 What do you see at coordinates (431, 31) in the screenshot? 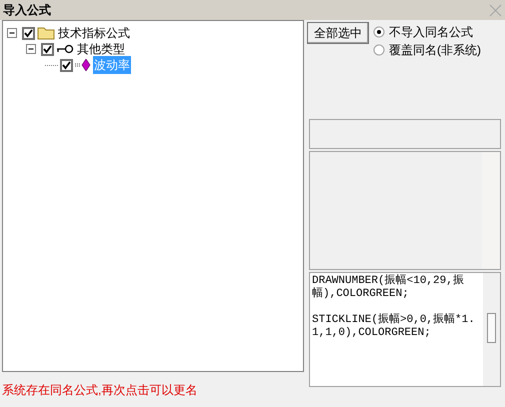
I see `option-label: 不导入同名公式` at bounding box center [431, 31].